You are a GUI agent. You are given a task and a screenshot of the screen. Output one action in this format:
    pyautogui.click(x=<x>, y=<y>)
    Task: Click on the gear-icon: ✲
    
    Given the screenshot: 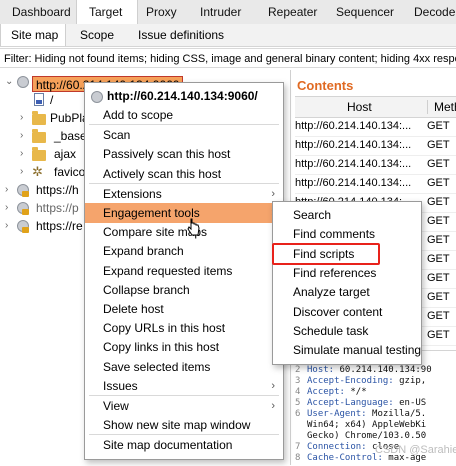 What is the action you would take?
    pyautogui.click(x=37, y=171)
    